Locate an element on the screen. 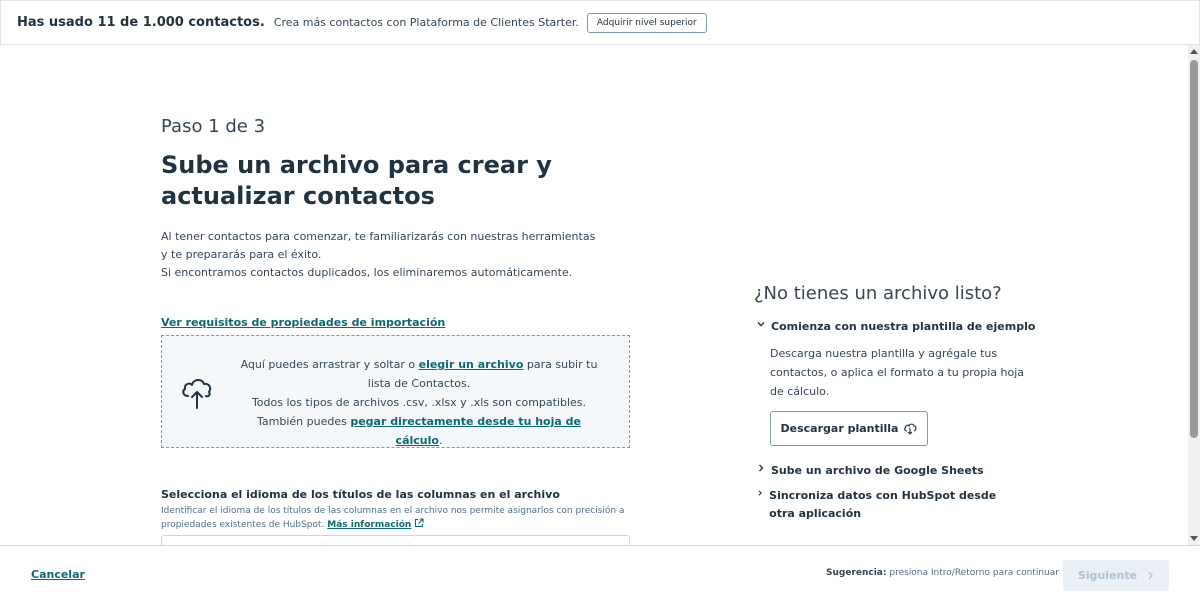 The image size is (1200, 602). accordion-google-sheets: Sube un archivo de Google Sheets is located at coordinates (870, 471).